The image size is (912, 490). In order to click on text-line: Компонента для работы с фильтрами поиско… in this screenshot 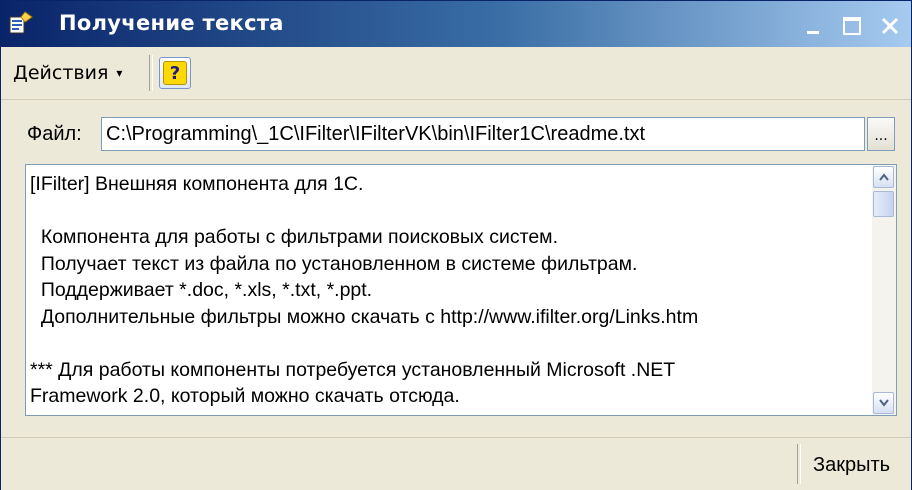, I will do `click(294, 237)`.